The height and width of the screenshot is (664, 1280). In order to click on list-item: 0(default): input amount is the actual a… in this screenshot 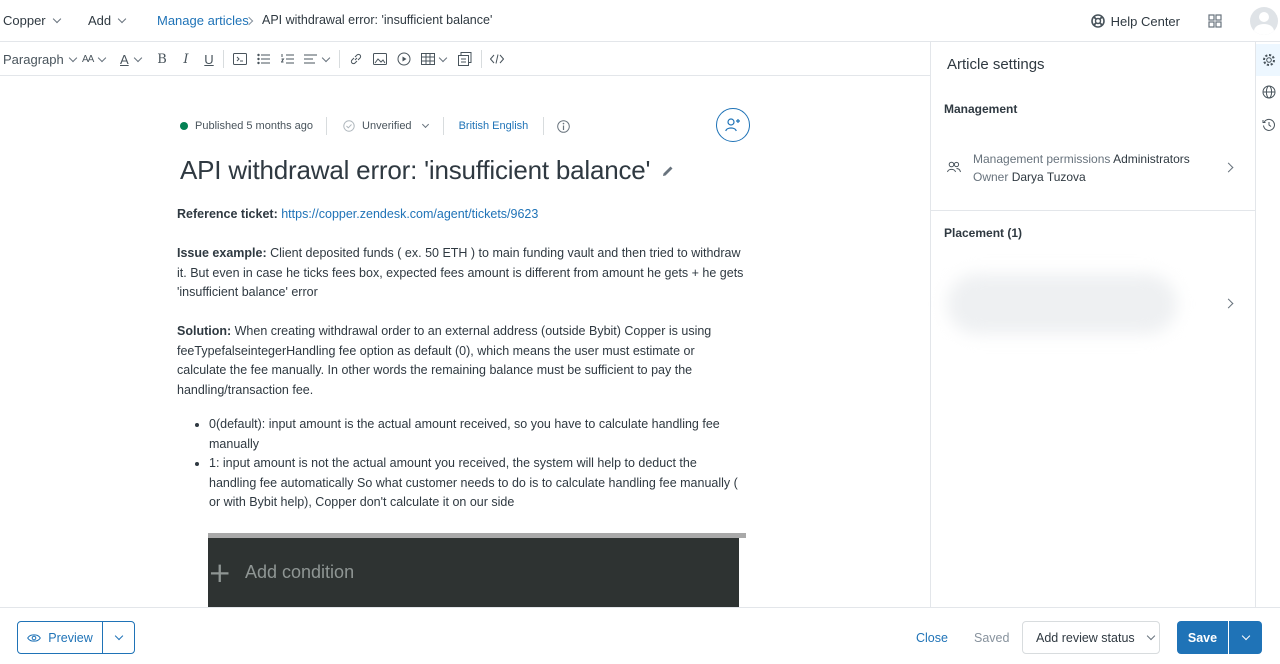, I will do `click(478, 434)`.